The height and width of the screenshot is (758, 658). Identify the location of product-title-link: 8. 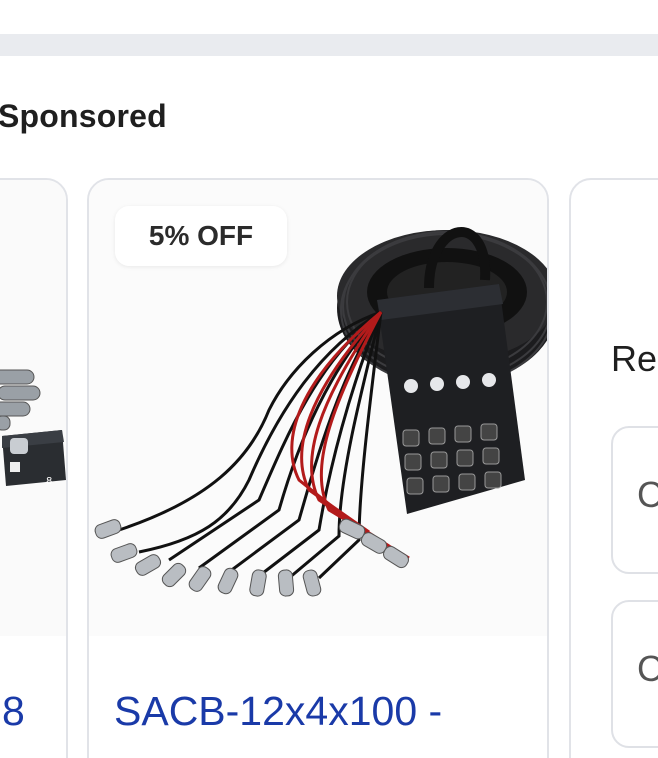
(13, 711).